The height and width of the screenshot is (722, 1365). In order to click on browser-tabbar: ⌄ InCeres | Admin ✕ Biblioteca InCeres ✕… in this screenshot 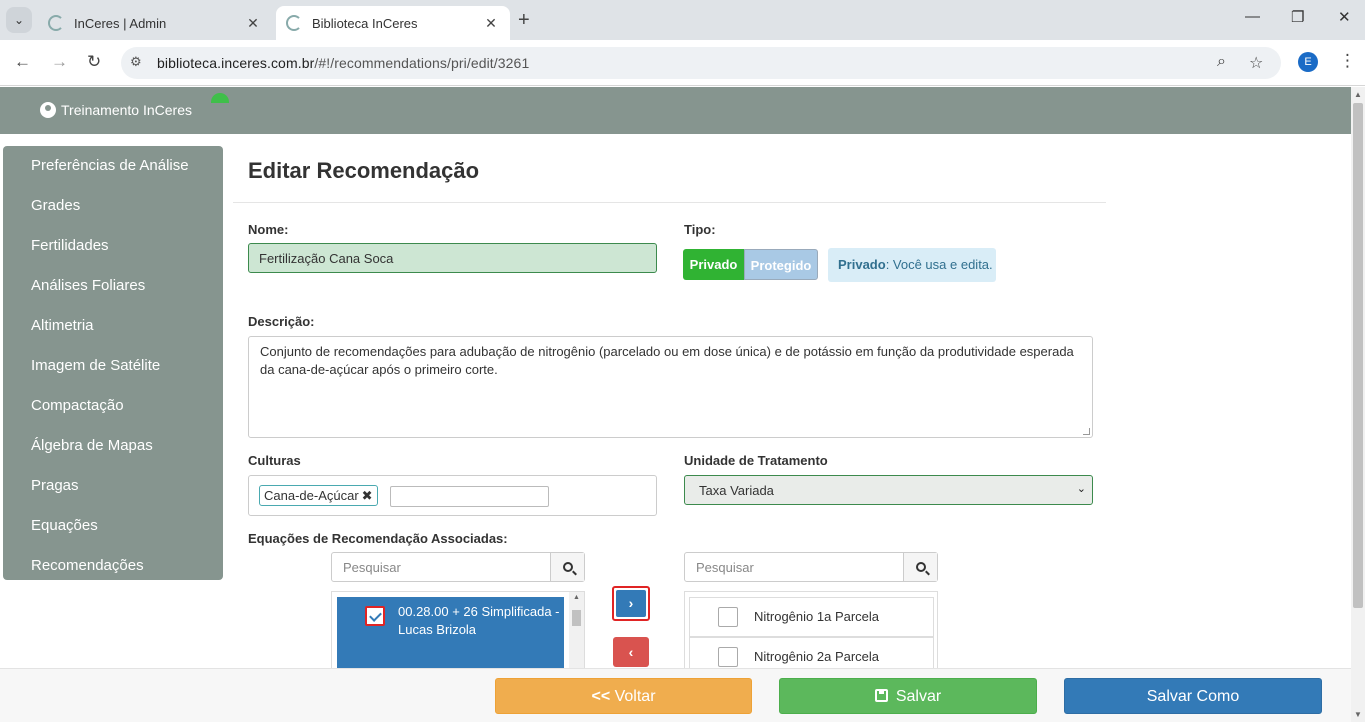, I will do `click(682, 20)`.